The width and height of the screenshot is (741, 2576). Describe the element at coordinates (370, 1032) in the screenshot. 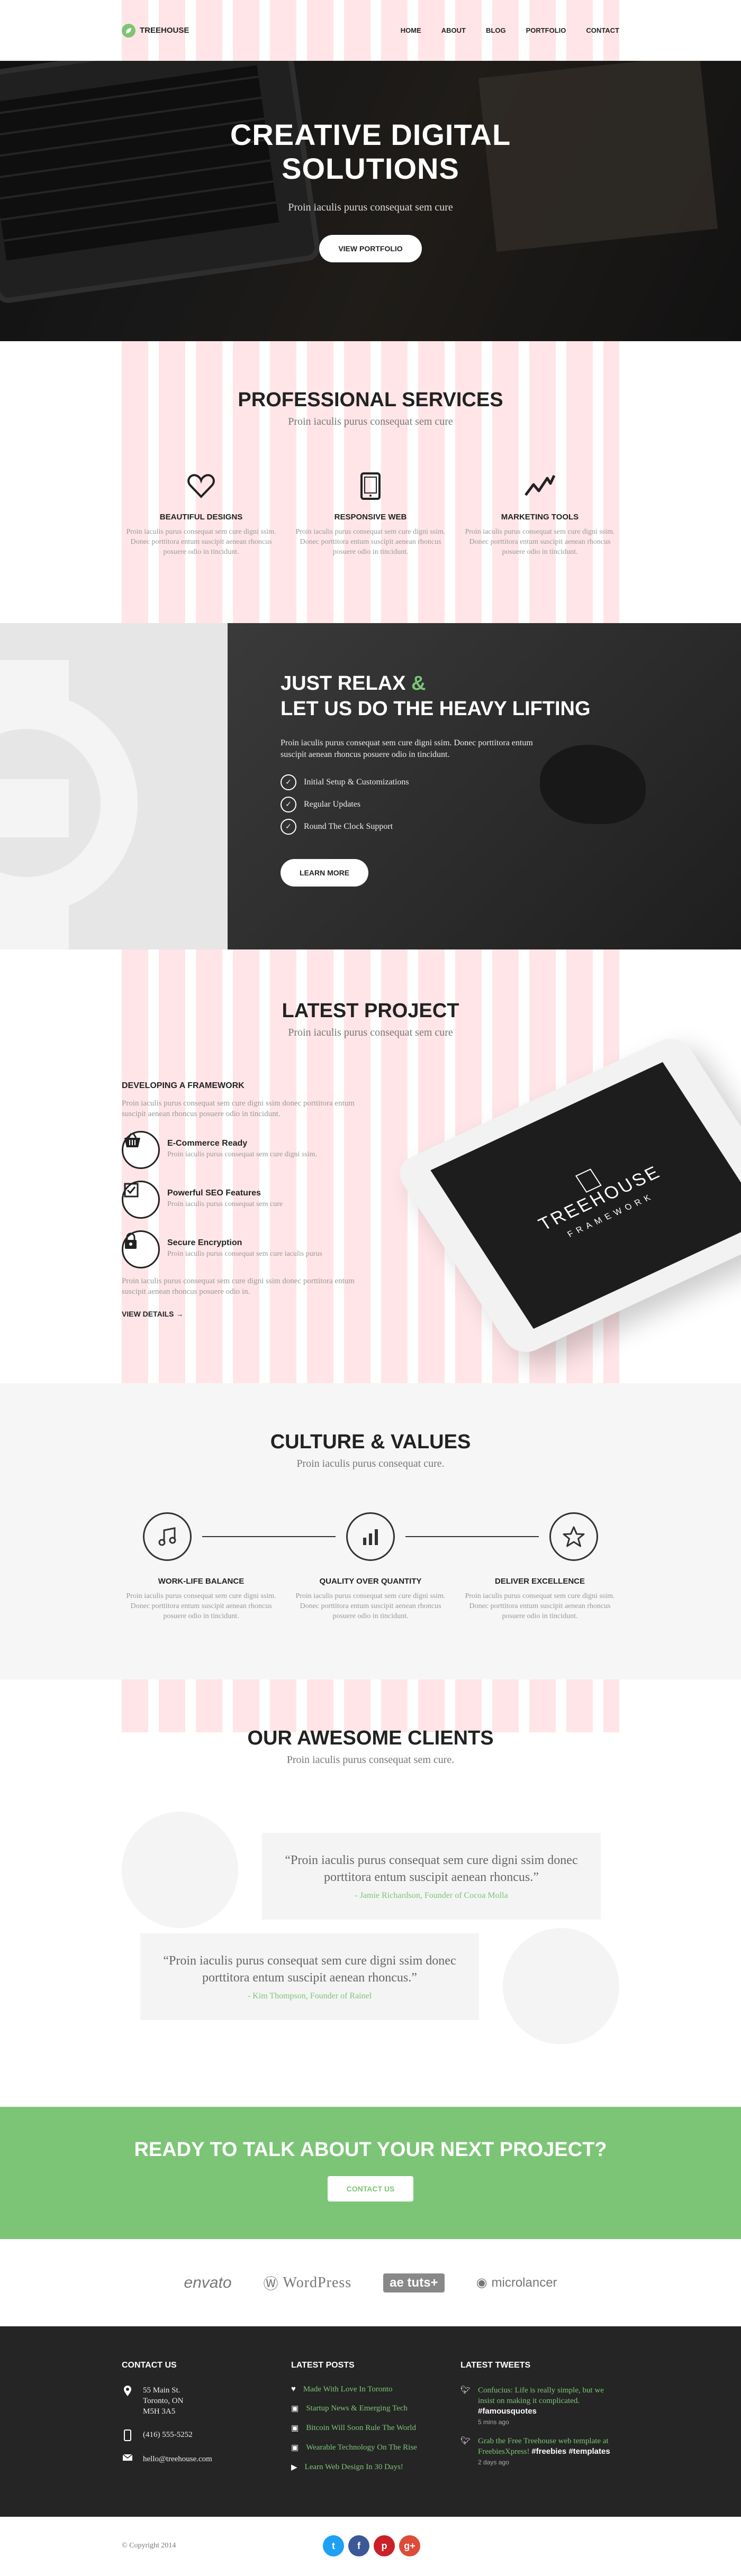

I see `project-subtitle: Proin iaculis purus consequat sem cure` at that location.